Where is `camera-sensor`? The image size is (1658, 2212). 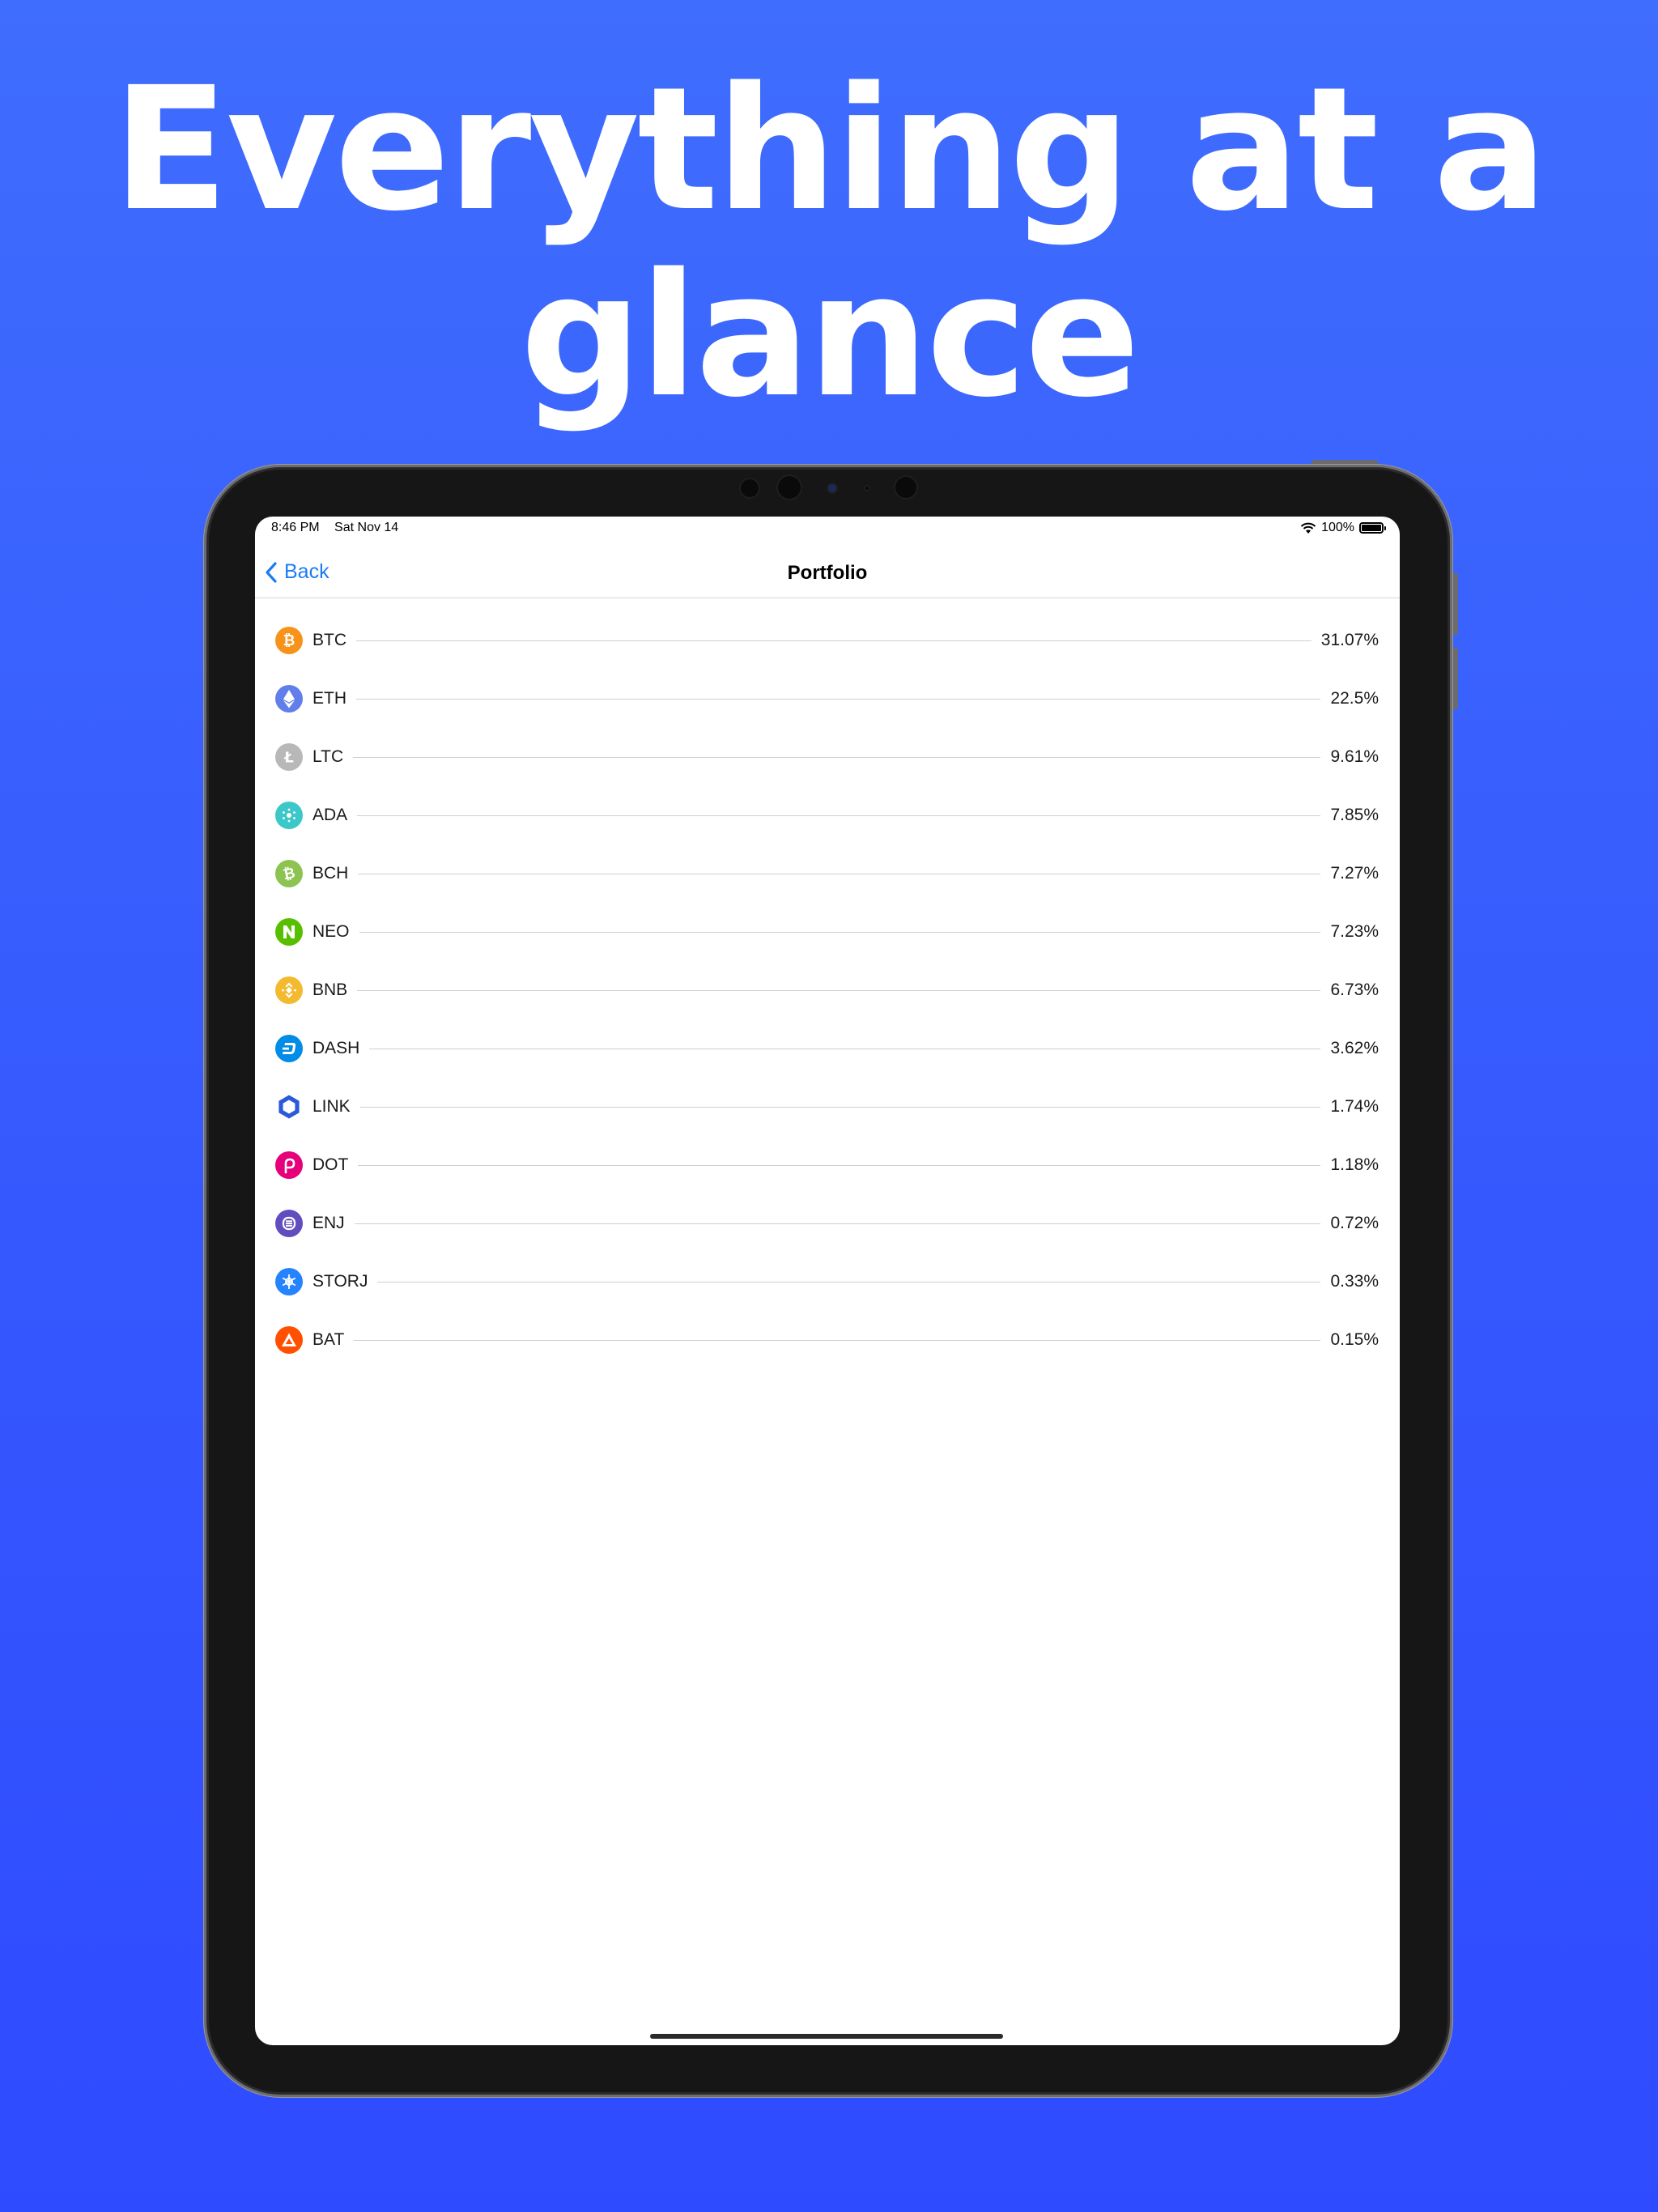 camera-sensor is located at coordinates (750, 488).